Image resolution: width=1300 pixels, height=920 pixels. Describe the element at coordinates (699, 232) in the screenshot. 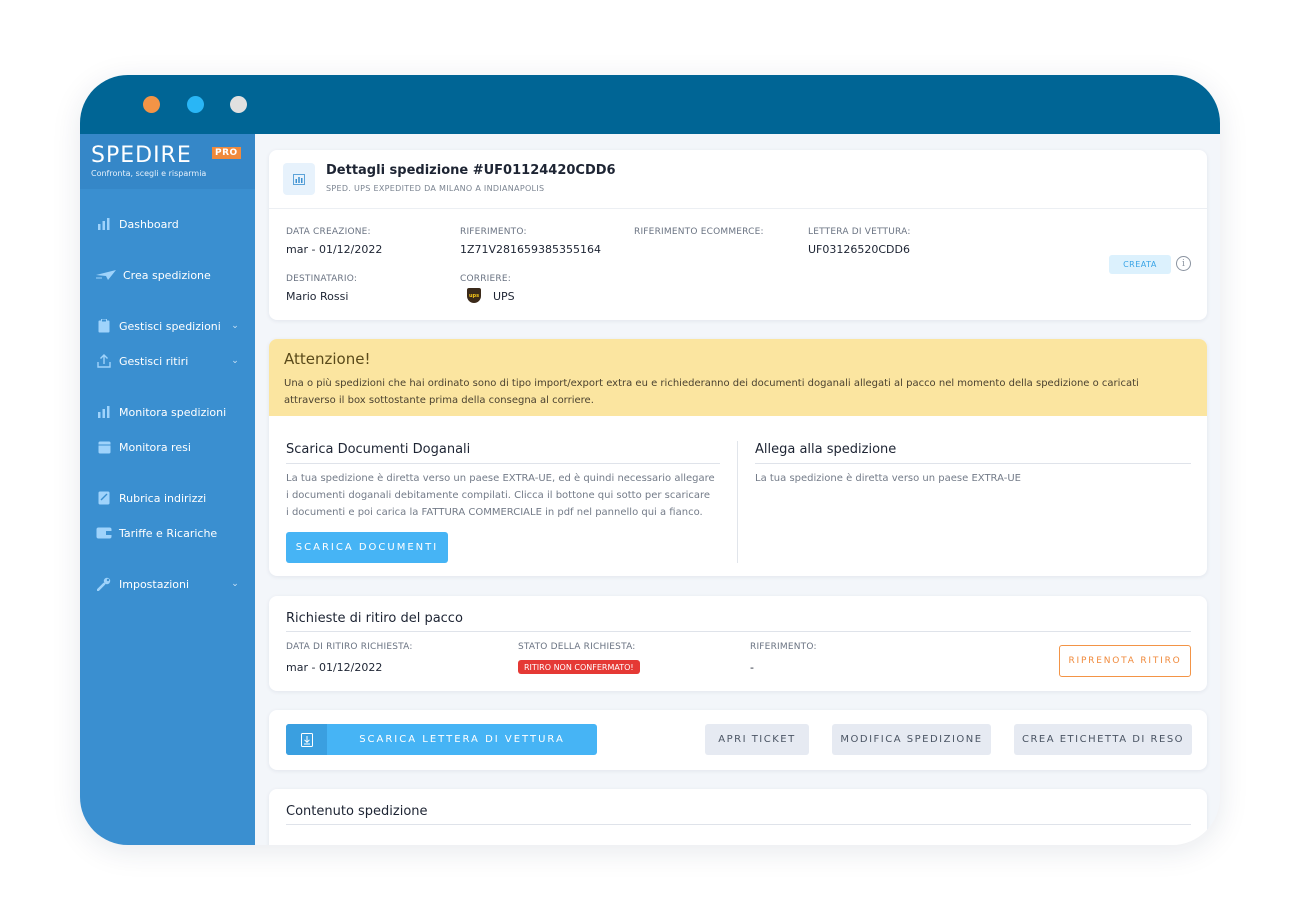

I see `ecommerce-reference-label: RIFERIMENTO ECOMMERCE:` at that location.